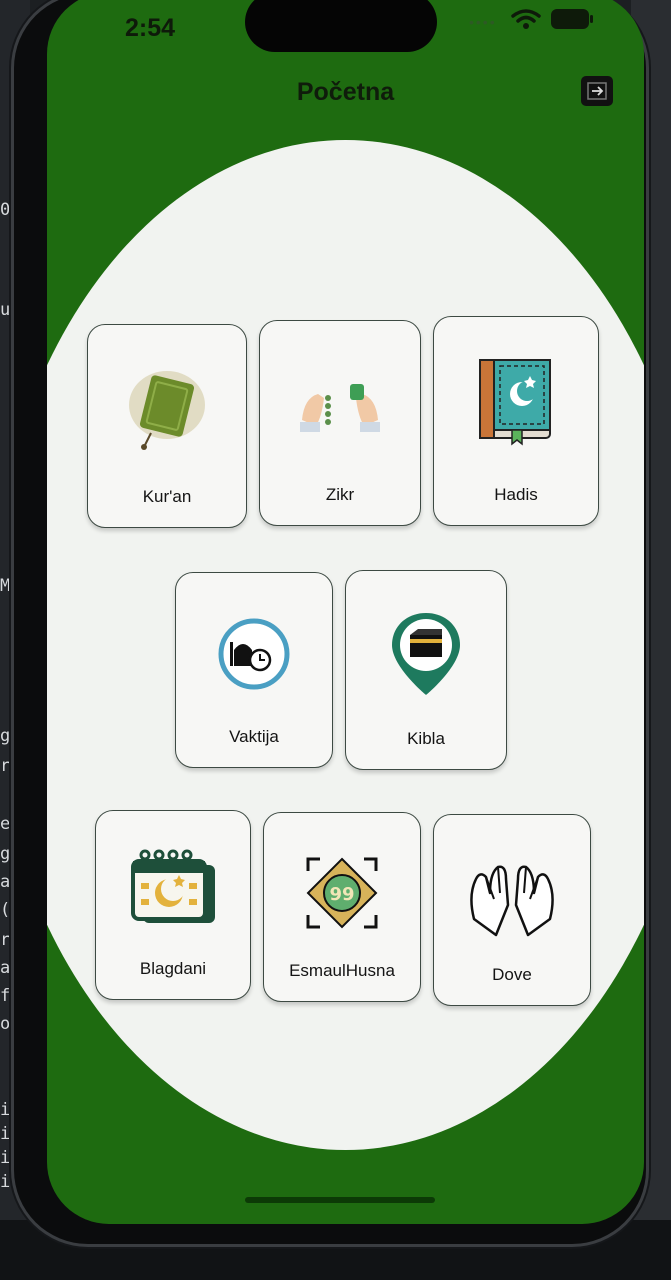 The image size is (671, 1280). I want to click on praying-hands-icon, so click(512, 901).